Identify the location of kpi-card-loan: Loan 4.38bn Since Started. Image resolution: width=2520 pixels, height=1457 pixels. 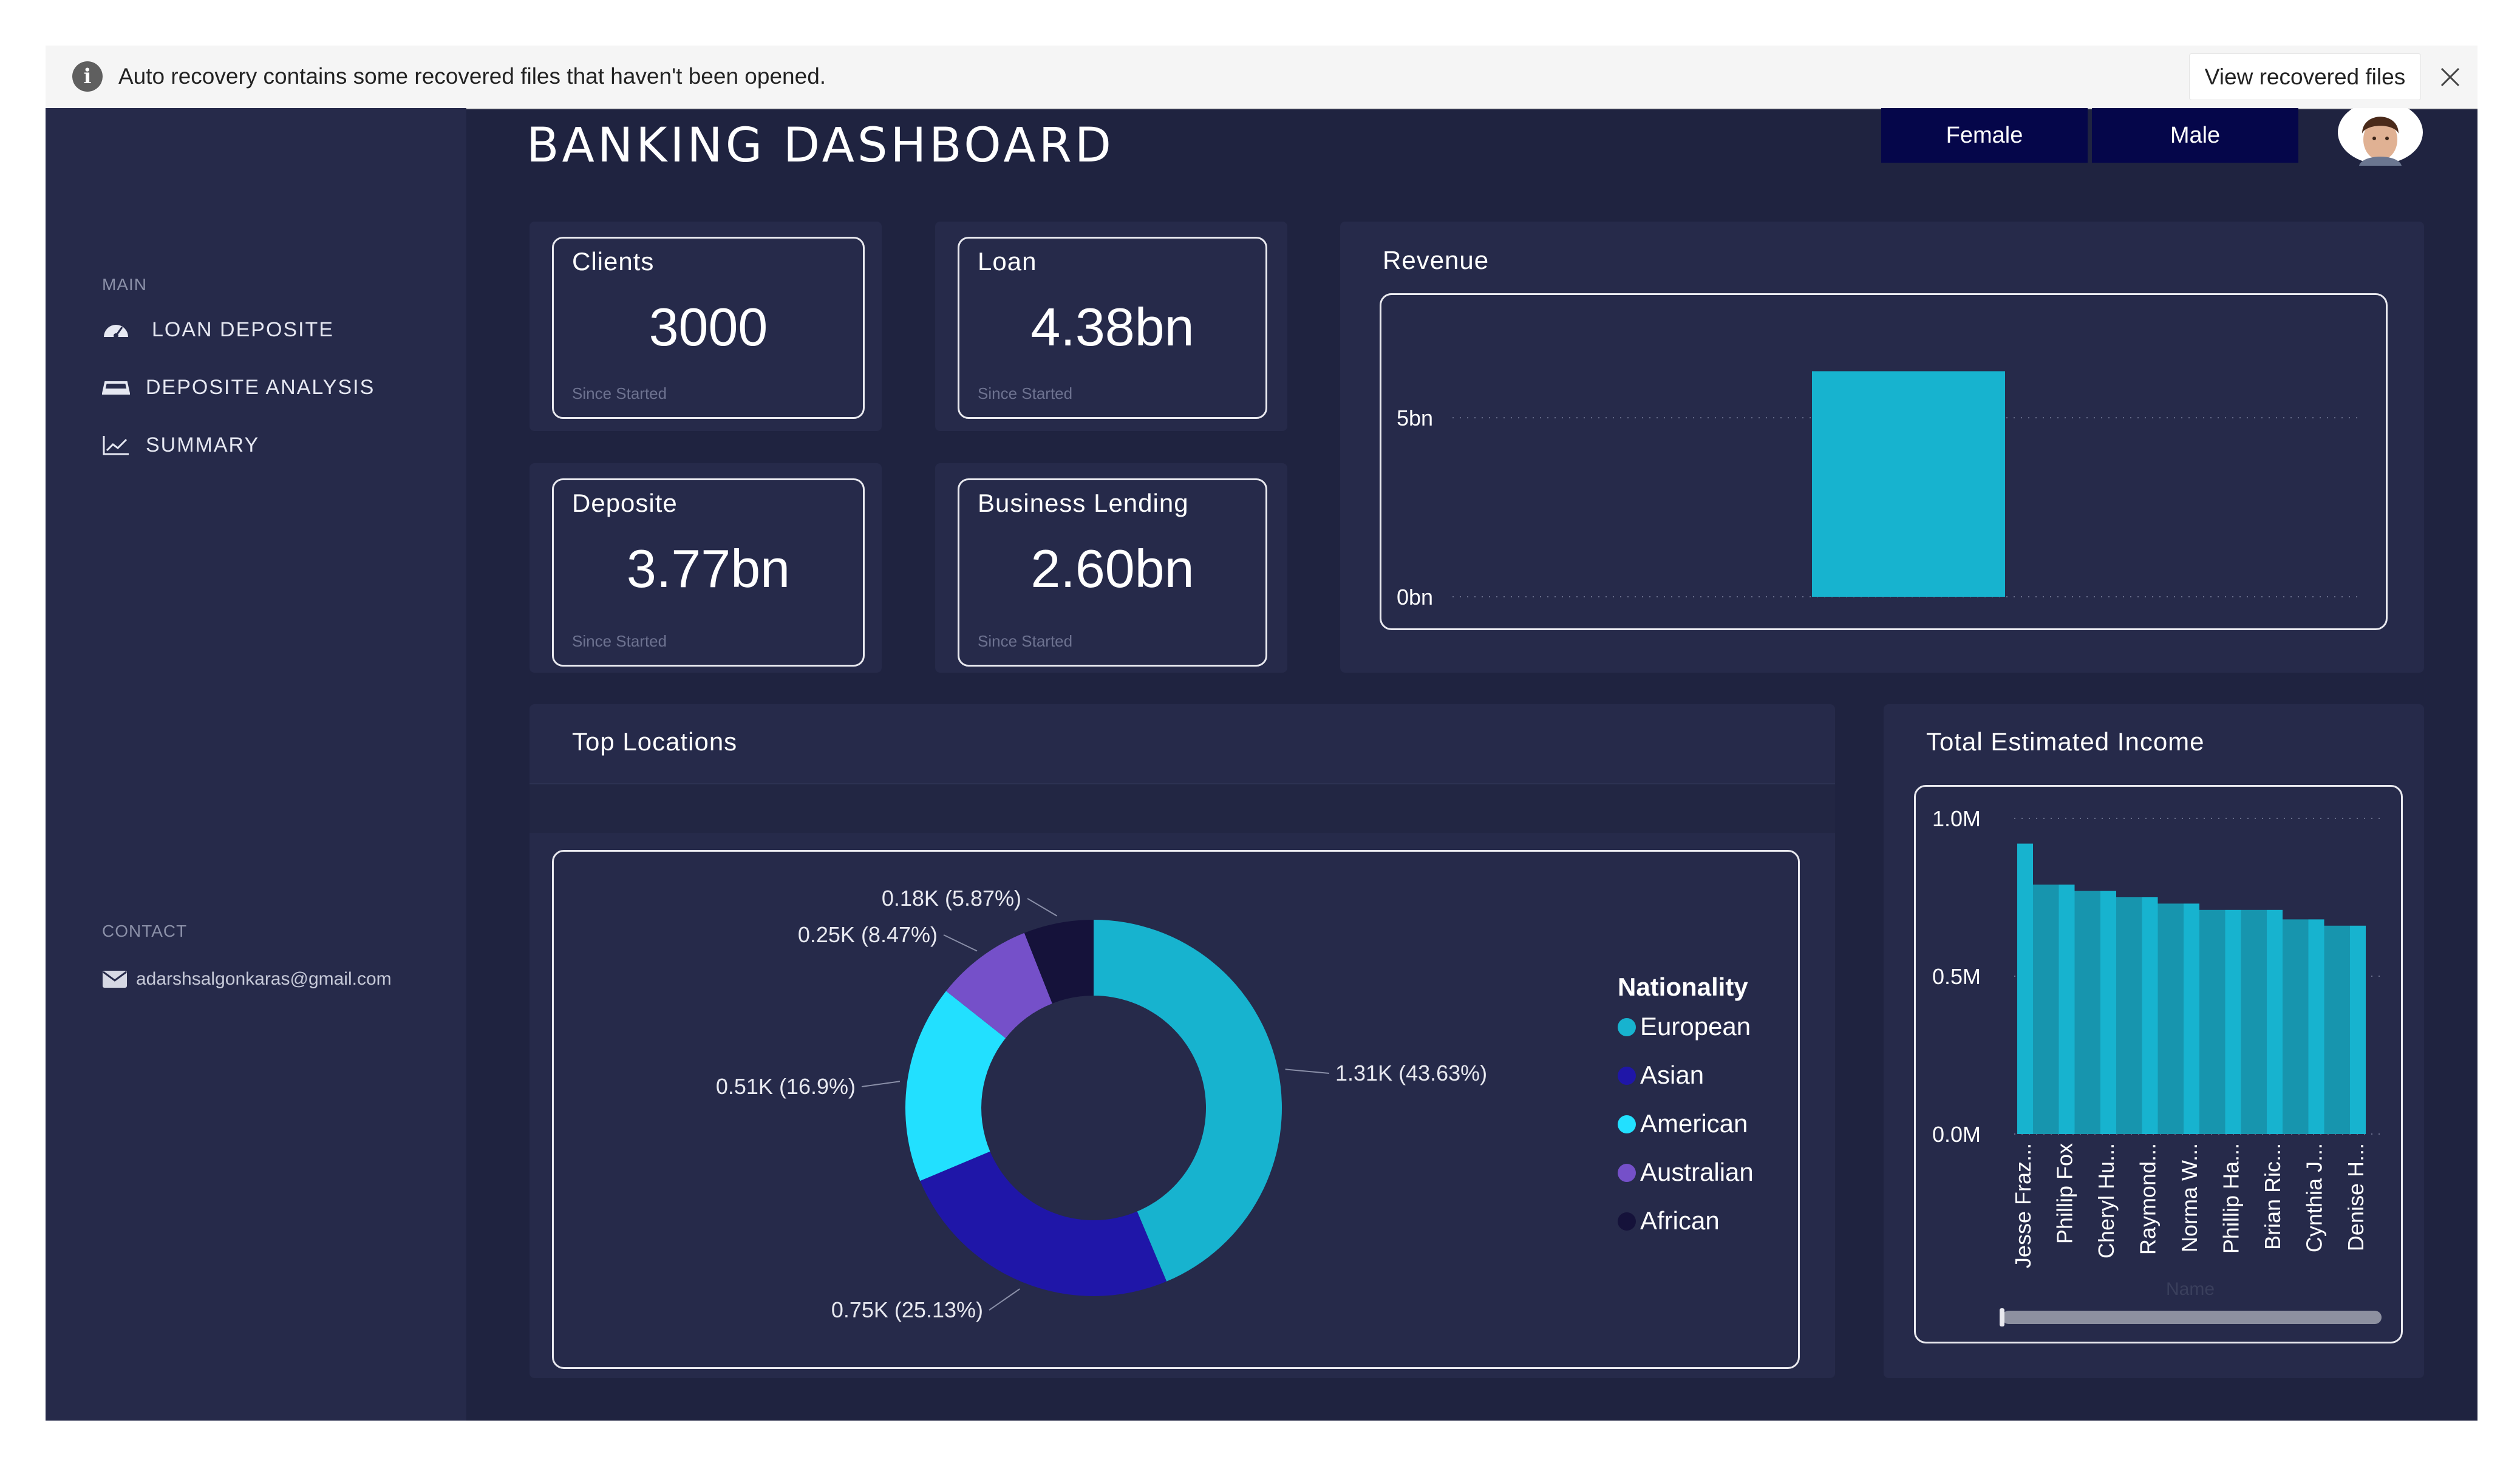
(1111, 326).